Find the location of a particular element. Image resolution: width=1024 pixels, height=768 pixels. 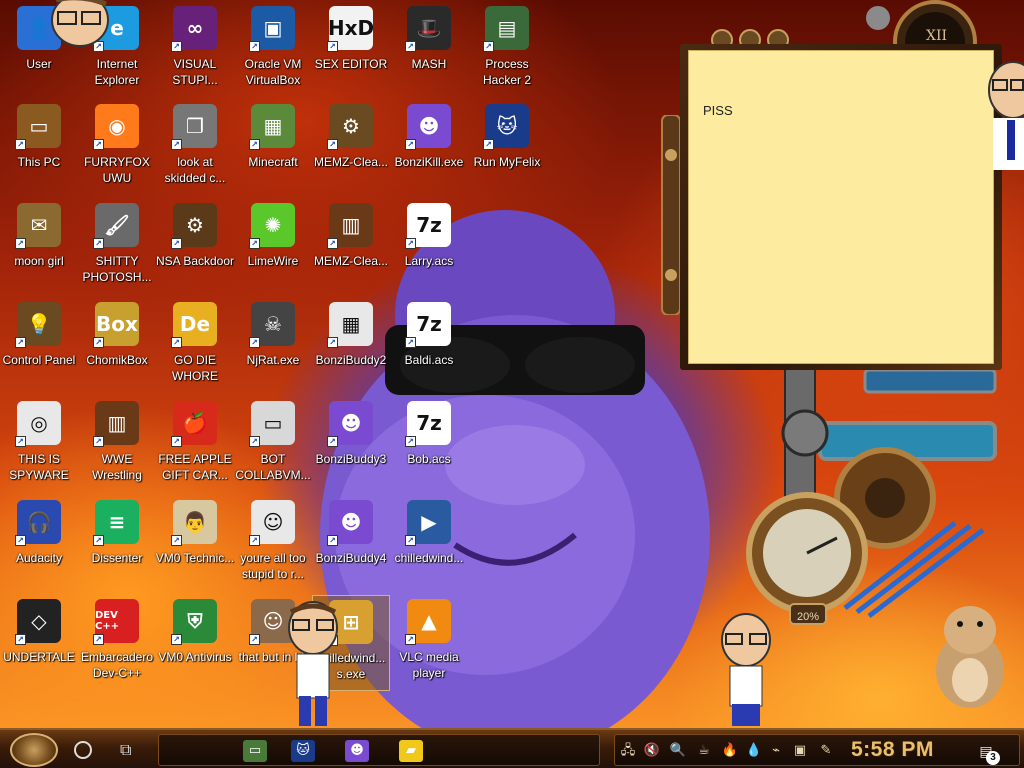

hamster-sprite is located at coordinates (970, 655).